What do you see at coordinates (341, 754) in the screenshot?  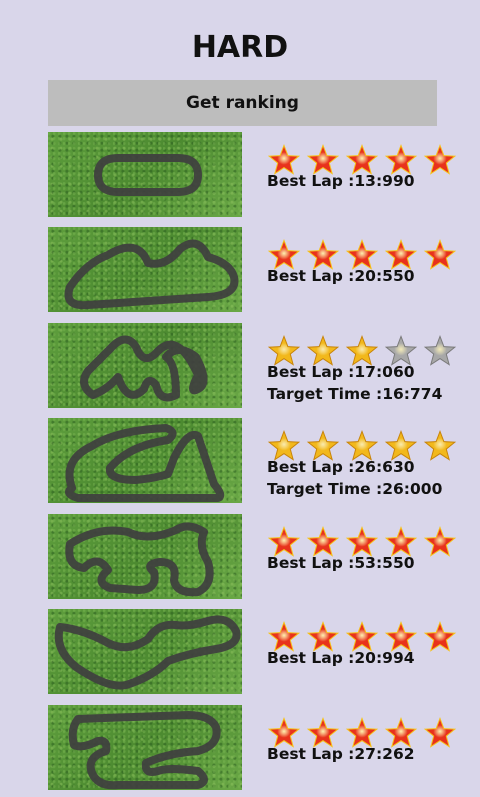 I see `best-lap-text: Best Lap :27:262` at bounding box center [341, 754].